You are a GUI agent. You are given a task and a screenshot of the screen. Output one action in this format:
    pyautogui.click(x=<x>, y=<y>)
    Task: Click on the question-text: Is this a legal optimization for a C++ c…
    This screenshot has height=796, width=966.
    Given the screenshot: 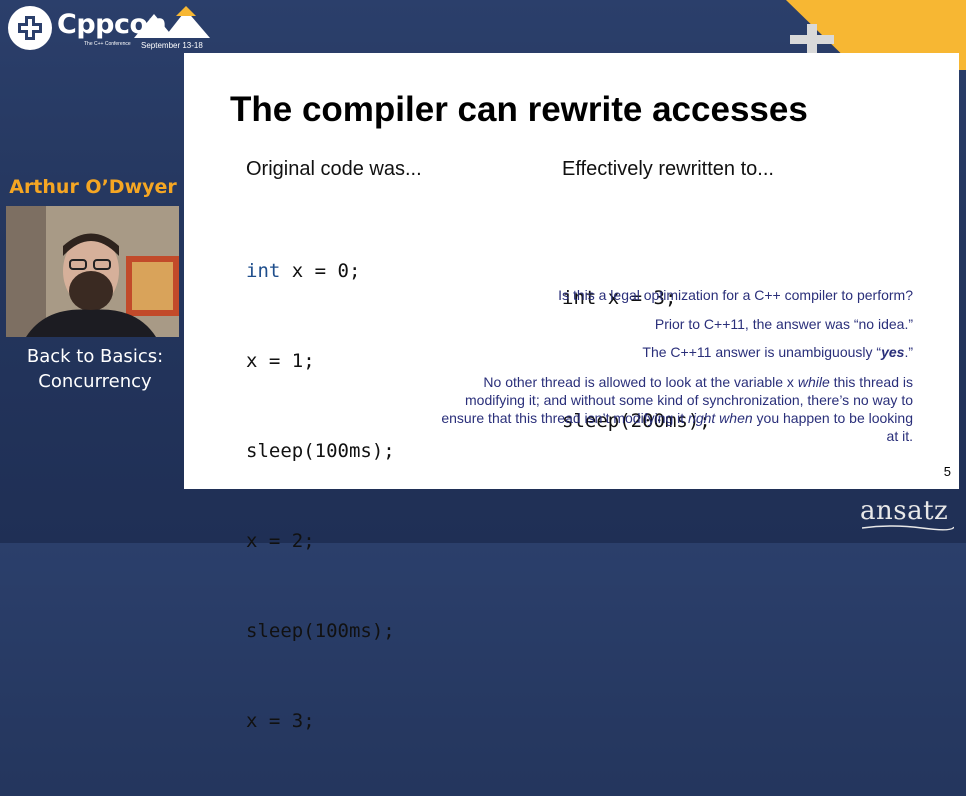 What is the action you would take?
    pyautogui.click(x=735, y=295)
    